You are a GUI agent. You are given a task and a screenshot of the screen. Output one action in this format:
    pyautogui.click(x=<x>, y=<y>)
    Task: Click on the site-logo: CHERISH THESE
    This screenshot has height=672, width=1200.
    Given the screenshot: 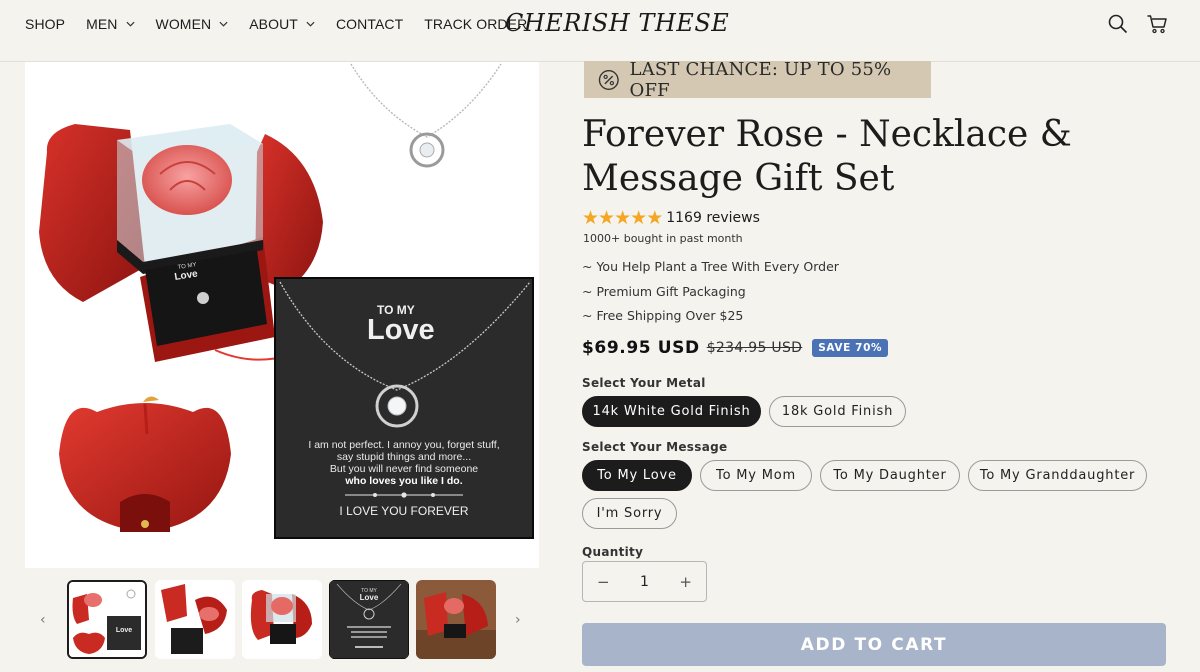 What is the action you would take?
    pyautogui.click(x=617, y=23)
    